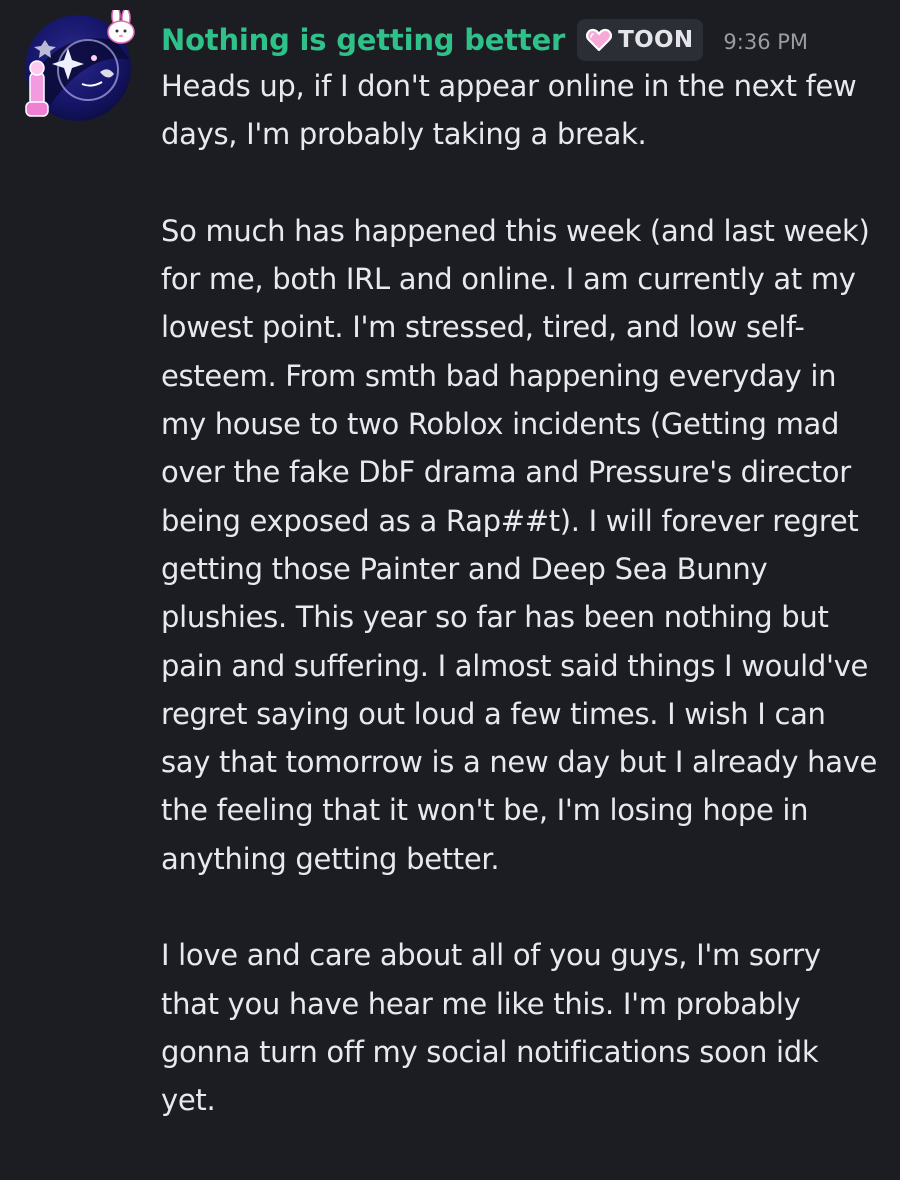 The height and width of the screenshot is (1180, 900). What do you see at coordinates (656, 40) in the screenshot?
I see `server-tag-label: TOON` at bounding box center [656, 40].